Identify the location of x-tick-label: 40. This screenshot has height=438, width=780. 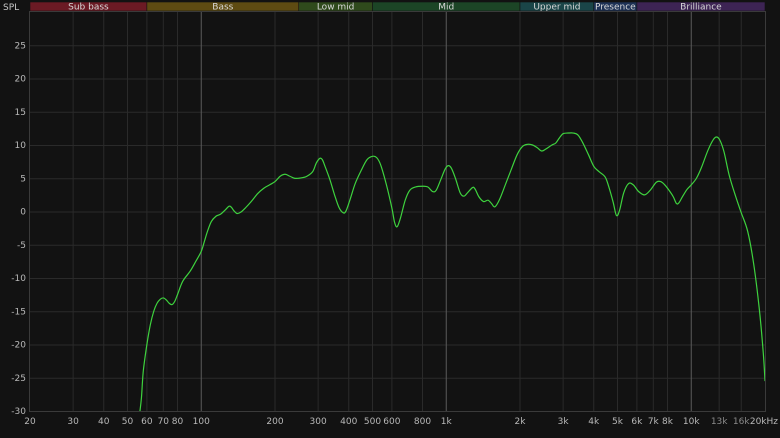
(104, 422).